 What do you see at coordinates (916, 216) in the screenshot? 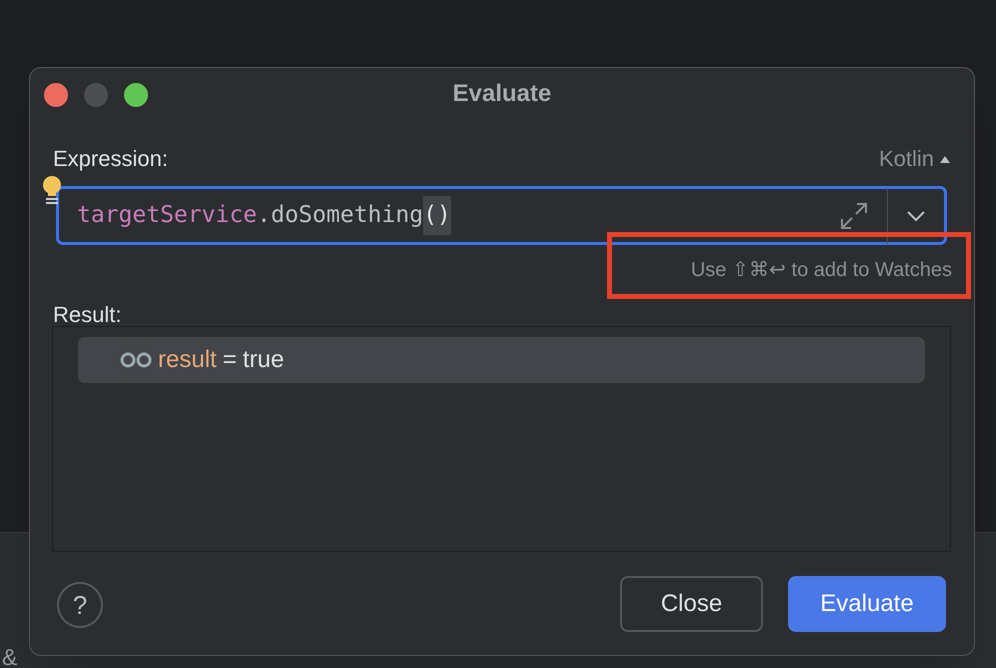
I see `chevron-down-icon` at bounding box center [916, 216].